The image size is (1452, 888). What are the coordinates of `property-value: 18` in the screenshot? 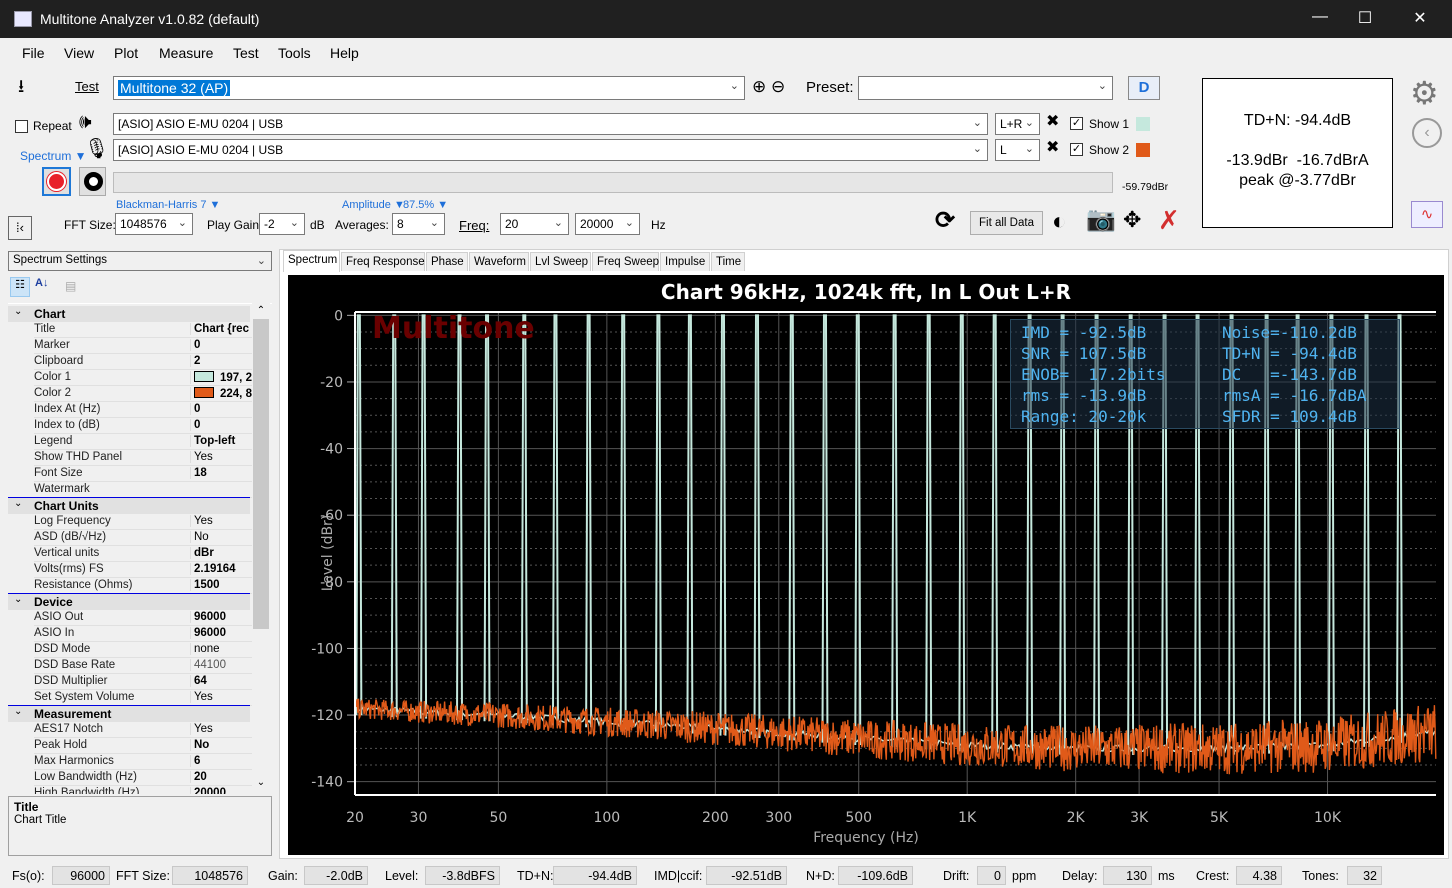 It's located at (224, 473).